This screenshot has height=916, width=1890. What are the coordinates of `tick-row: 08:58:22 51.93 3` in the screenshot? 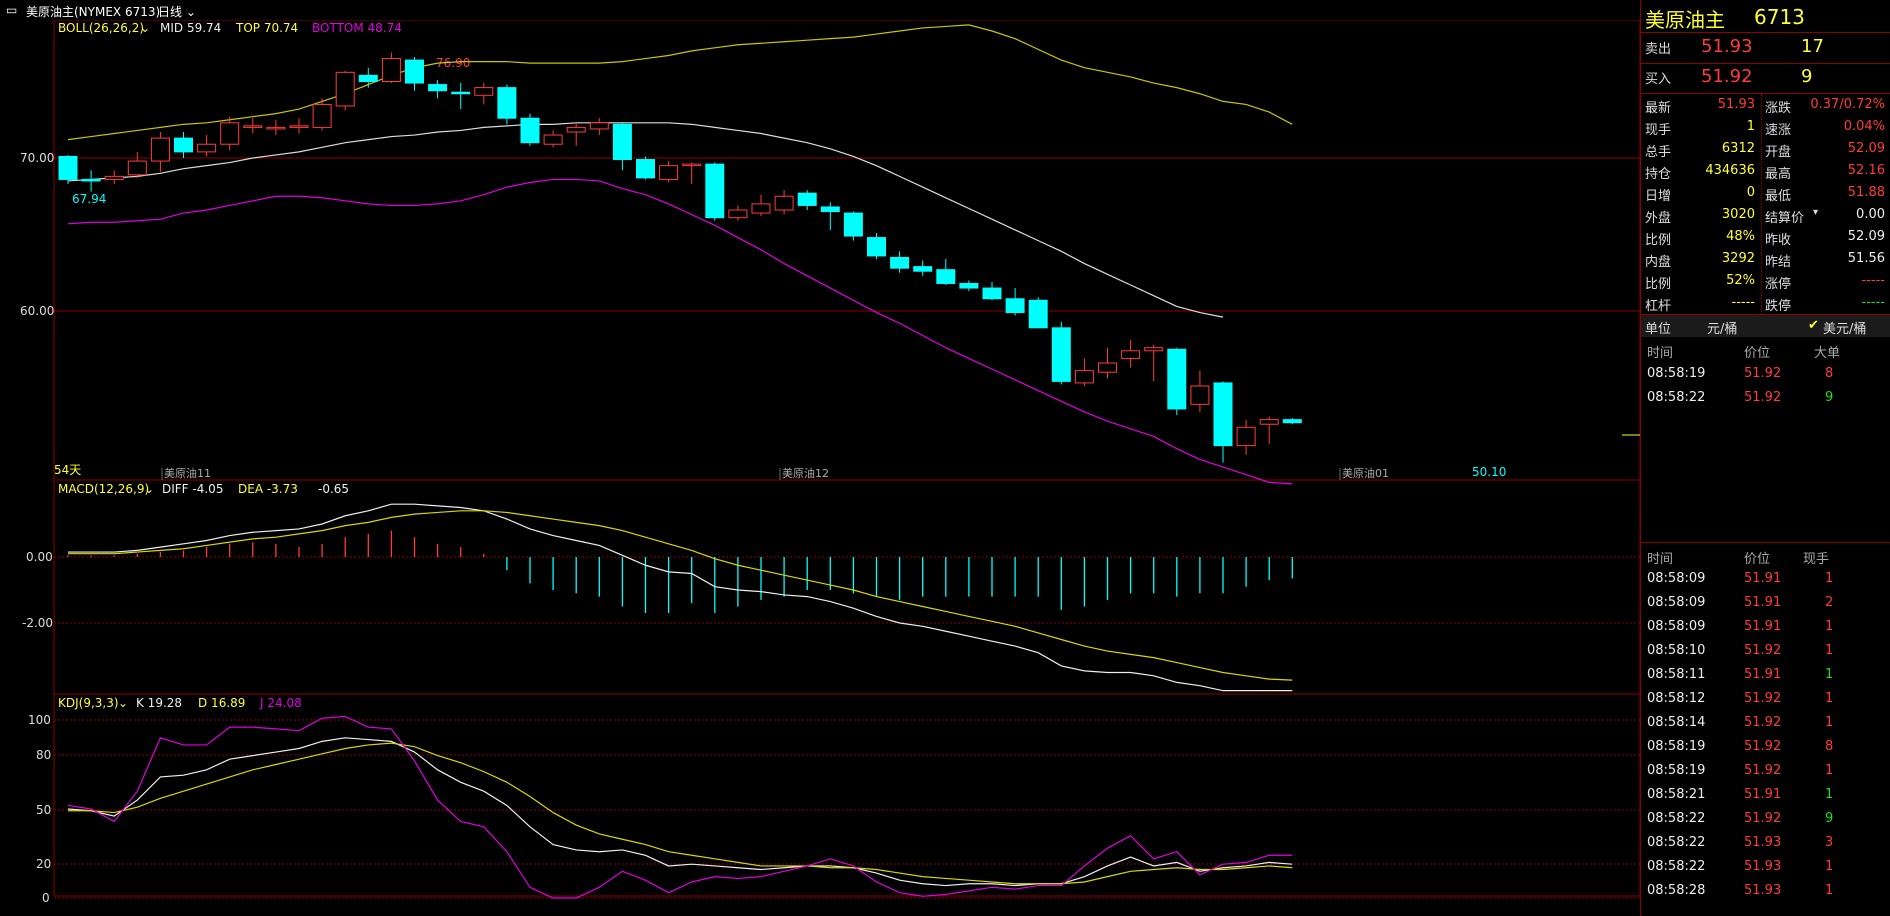 It's located at (1765, 843).